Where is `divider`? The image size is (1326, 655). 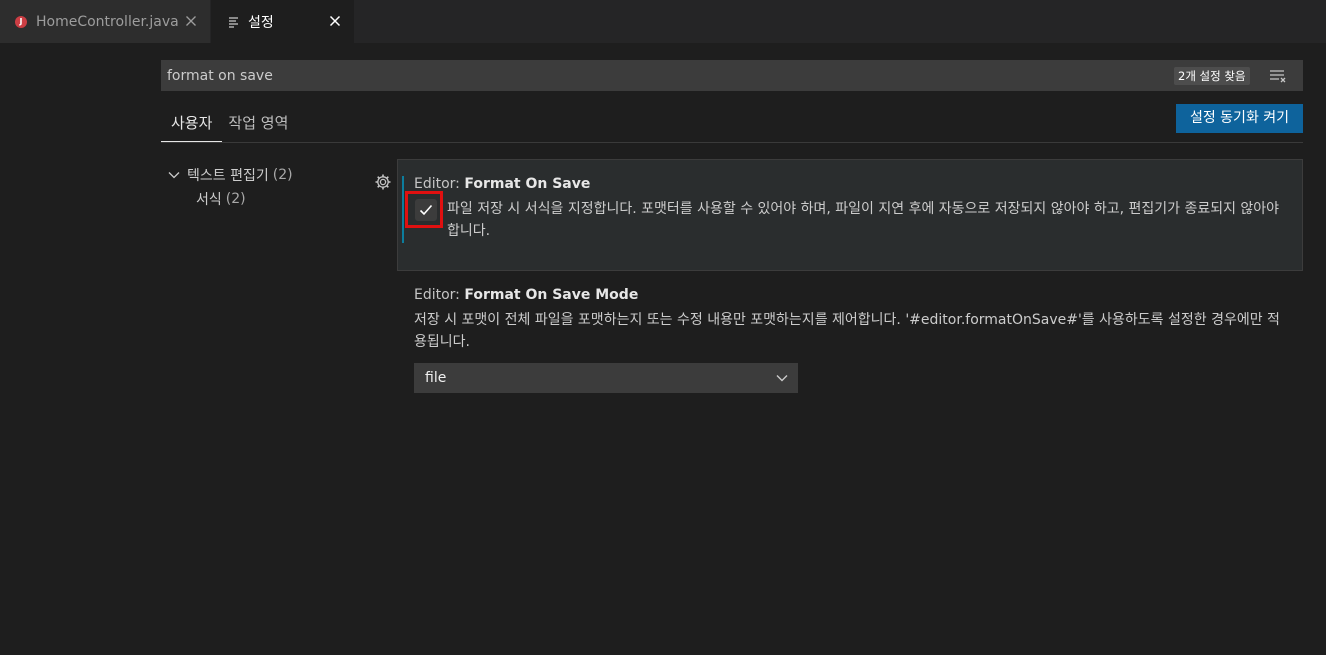
divider is located at coordinates (732, 142).